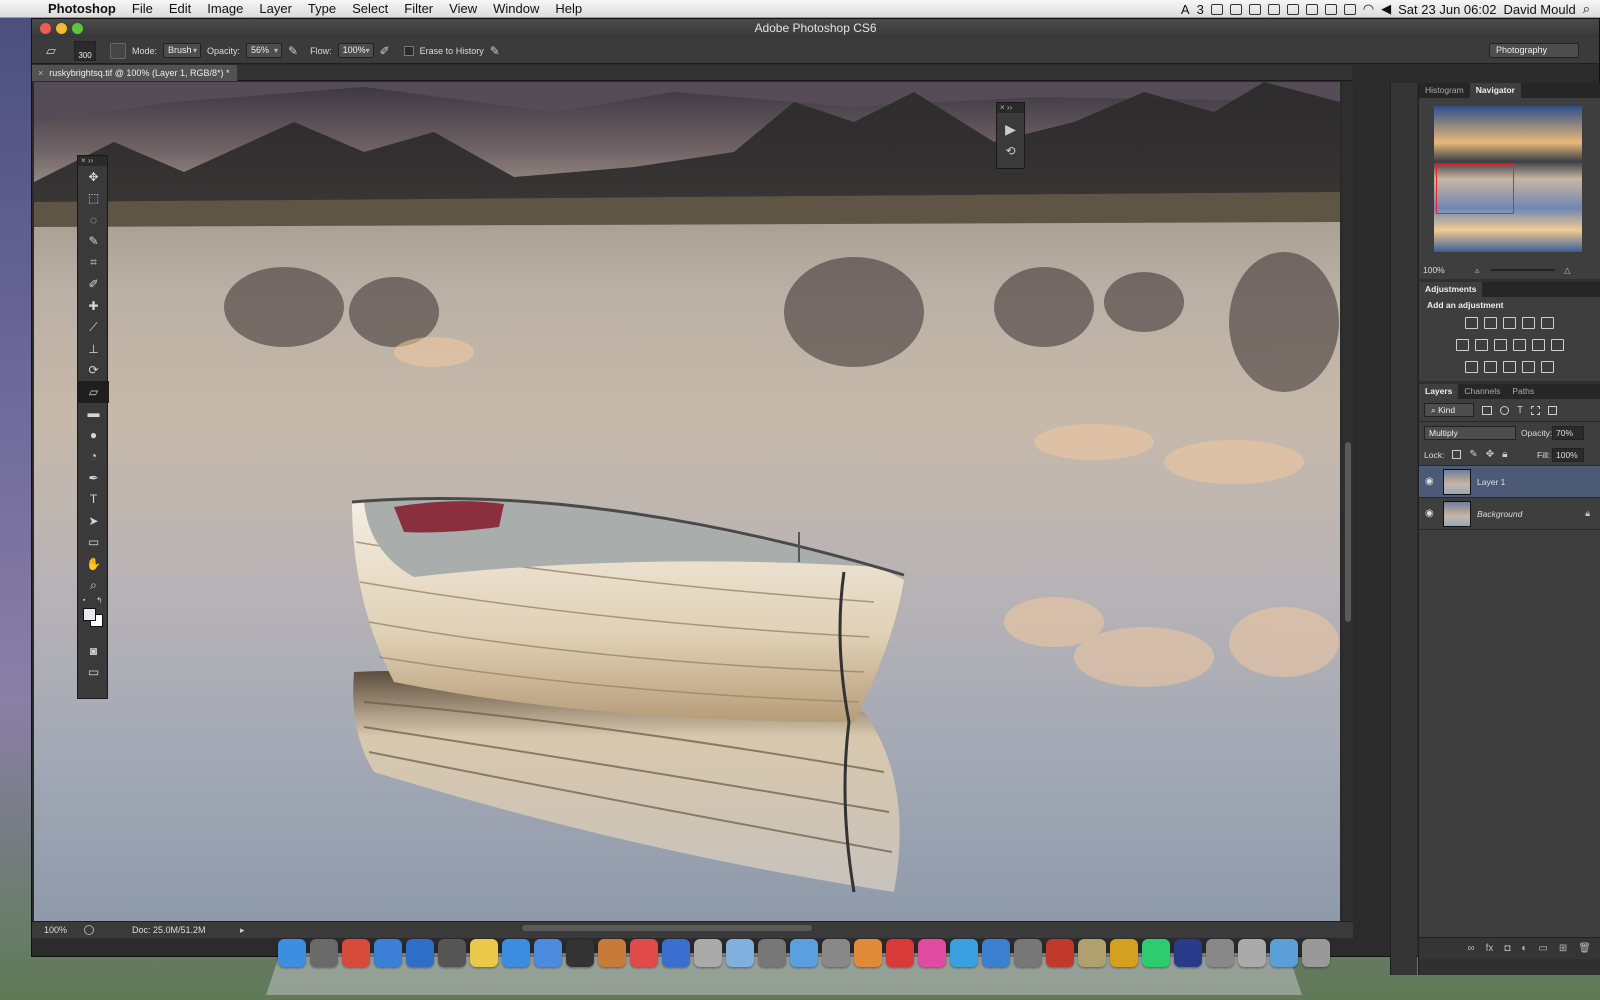 The height and width of the screenshot is (1000, 1600). What do you see at coordinates (77, 28) in the screenshot?
I see `zoom-window-button` at bounding box center [77, 28].